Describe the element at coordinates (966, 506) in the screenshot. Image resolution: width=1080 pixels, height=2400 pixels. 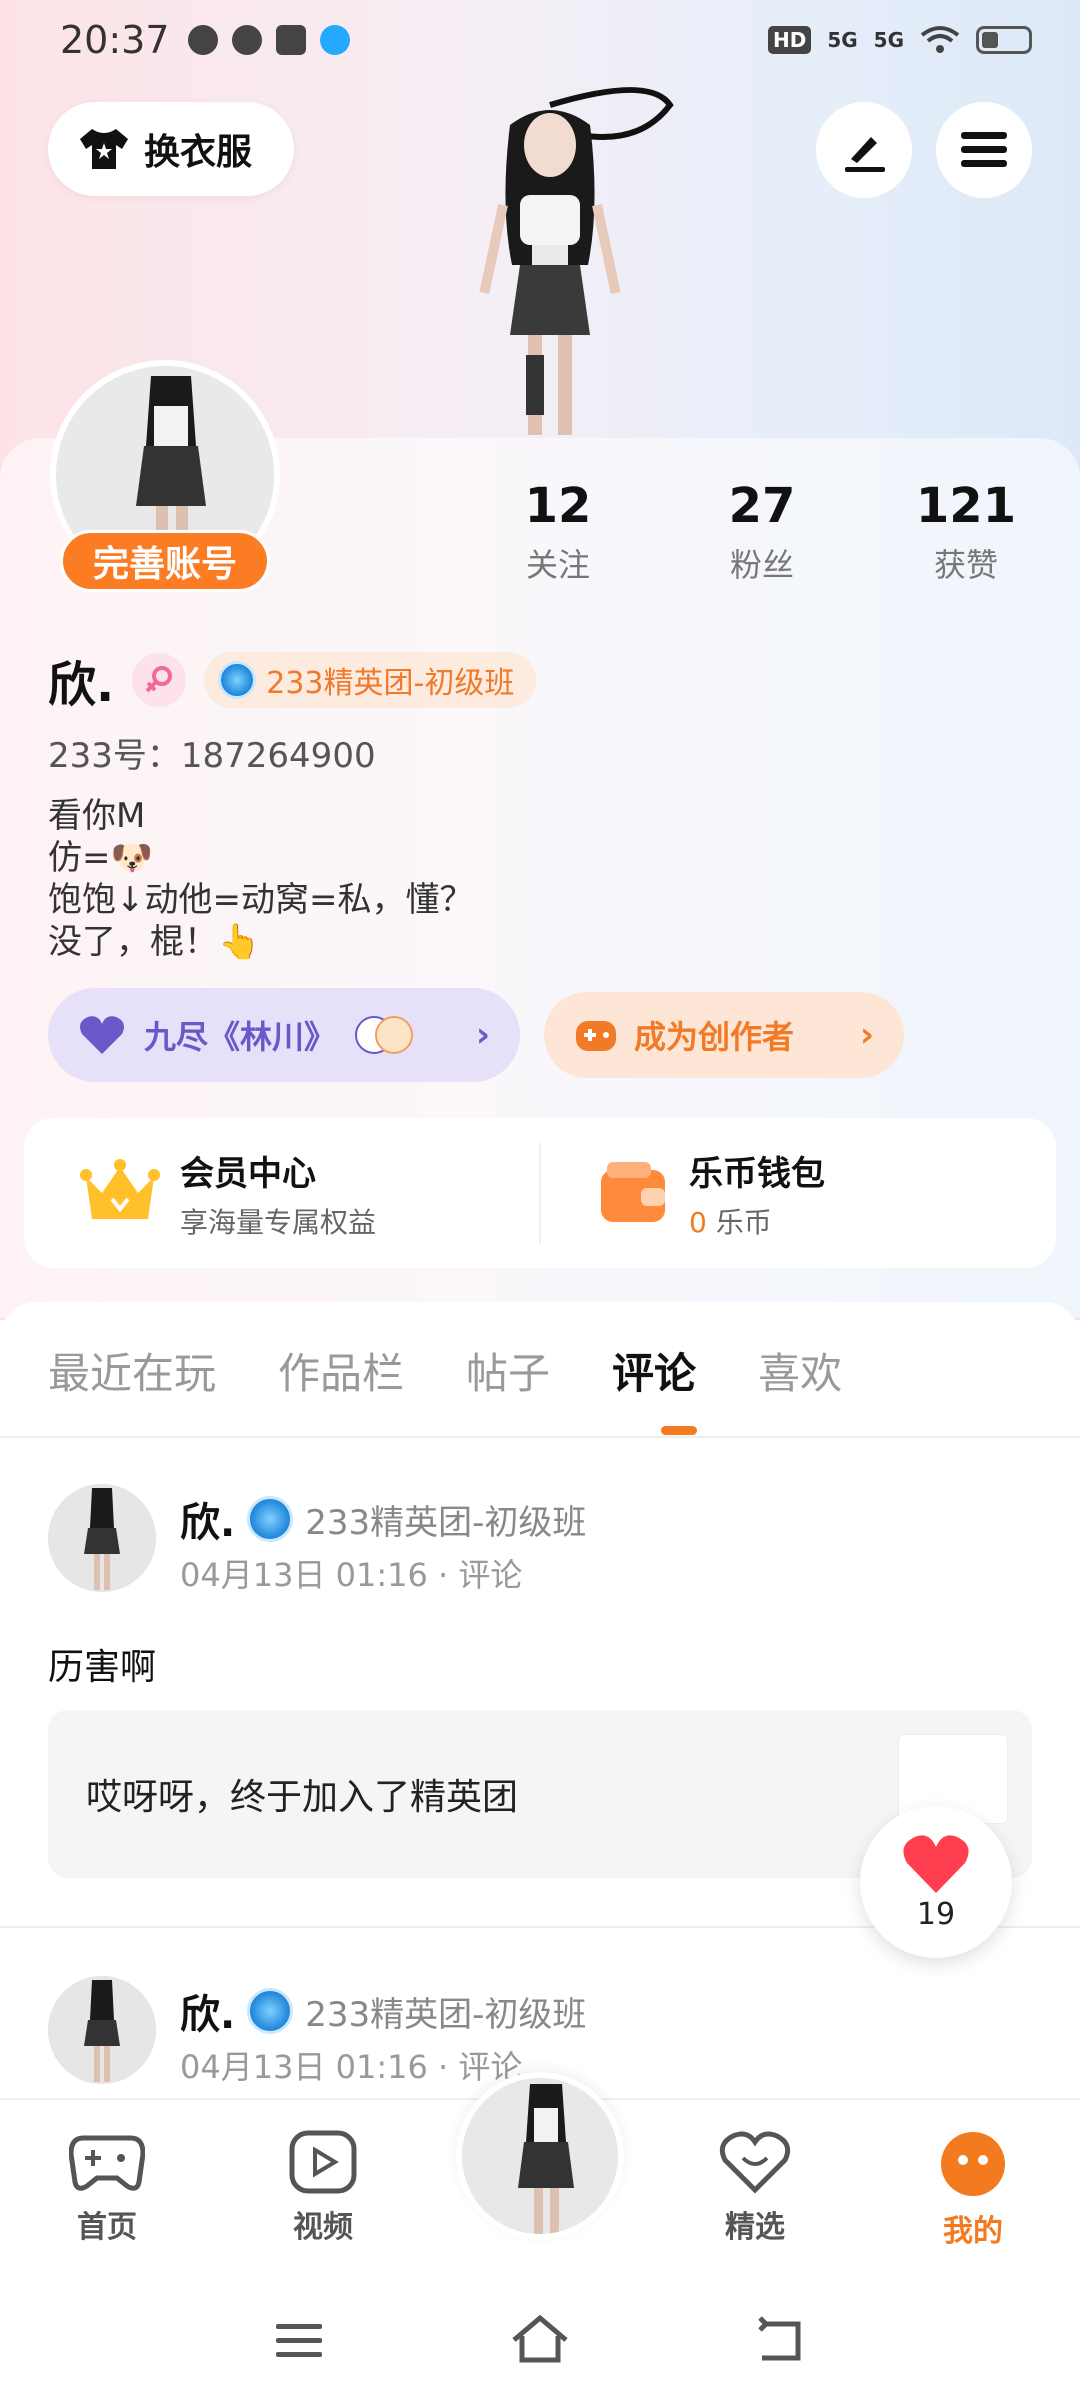
I see `likes-count: 121` at that location.